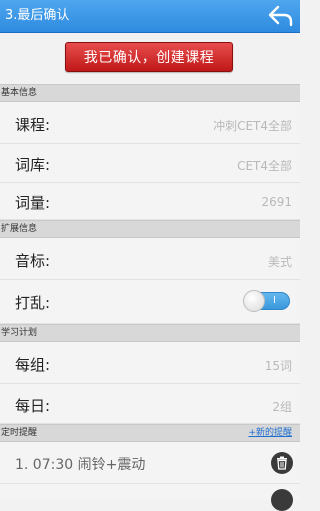  What do you see at coordinates (264, 166) in the screenshot?
I see `lexicon-value: CET4全部` at bounding box center [264, 166].